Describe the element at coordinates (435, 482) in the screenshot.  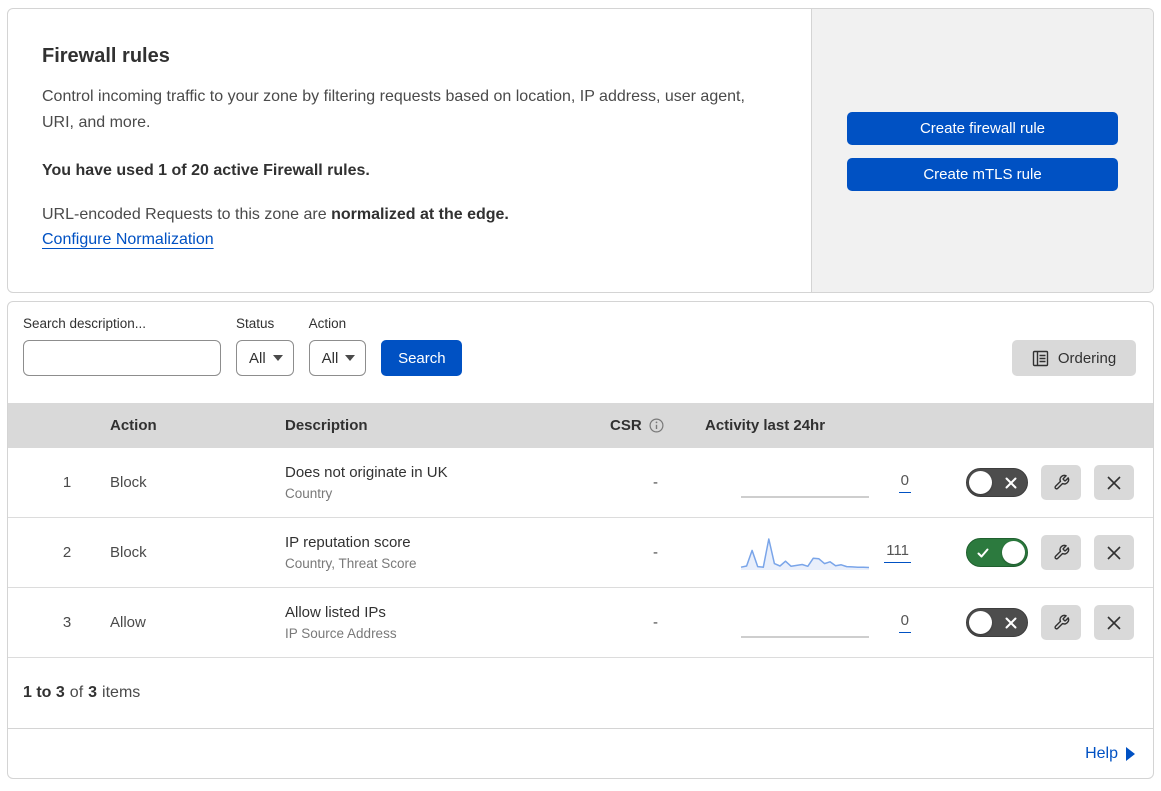
I see `rule-description-cell: Does not originate in UK Country` at that location.